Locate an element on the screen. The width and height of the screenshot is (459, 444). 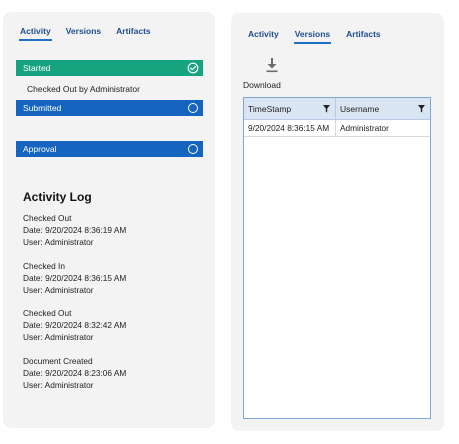
stage-submitted-label: Submitted is located at coordinates (42, 108).